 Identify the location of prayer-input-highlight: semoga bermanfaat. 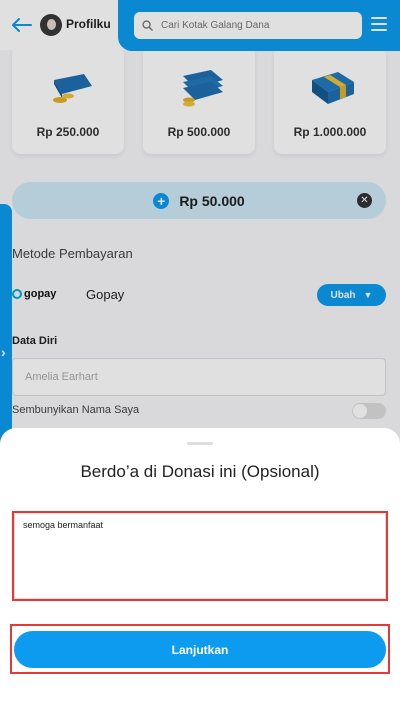
(200, 556).